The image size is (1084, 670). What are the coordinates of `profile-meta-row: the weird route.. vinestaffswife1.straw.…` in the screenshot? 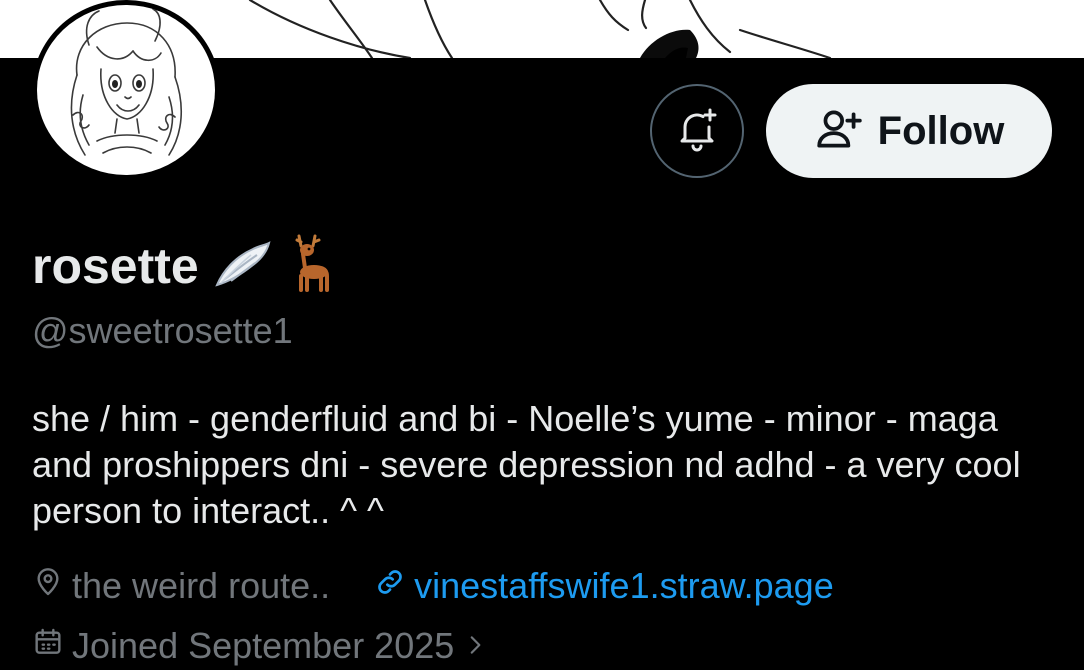 It's located at (433, 586).